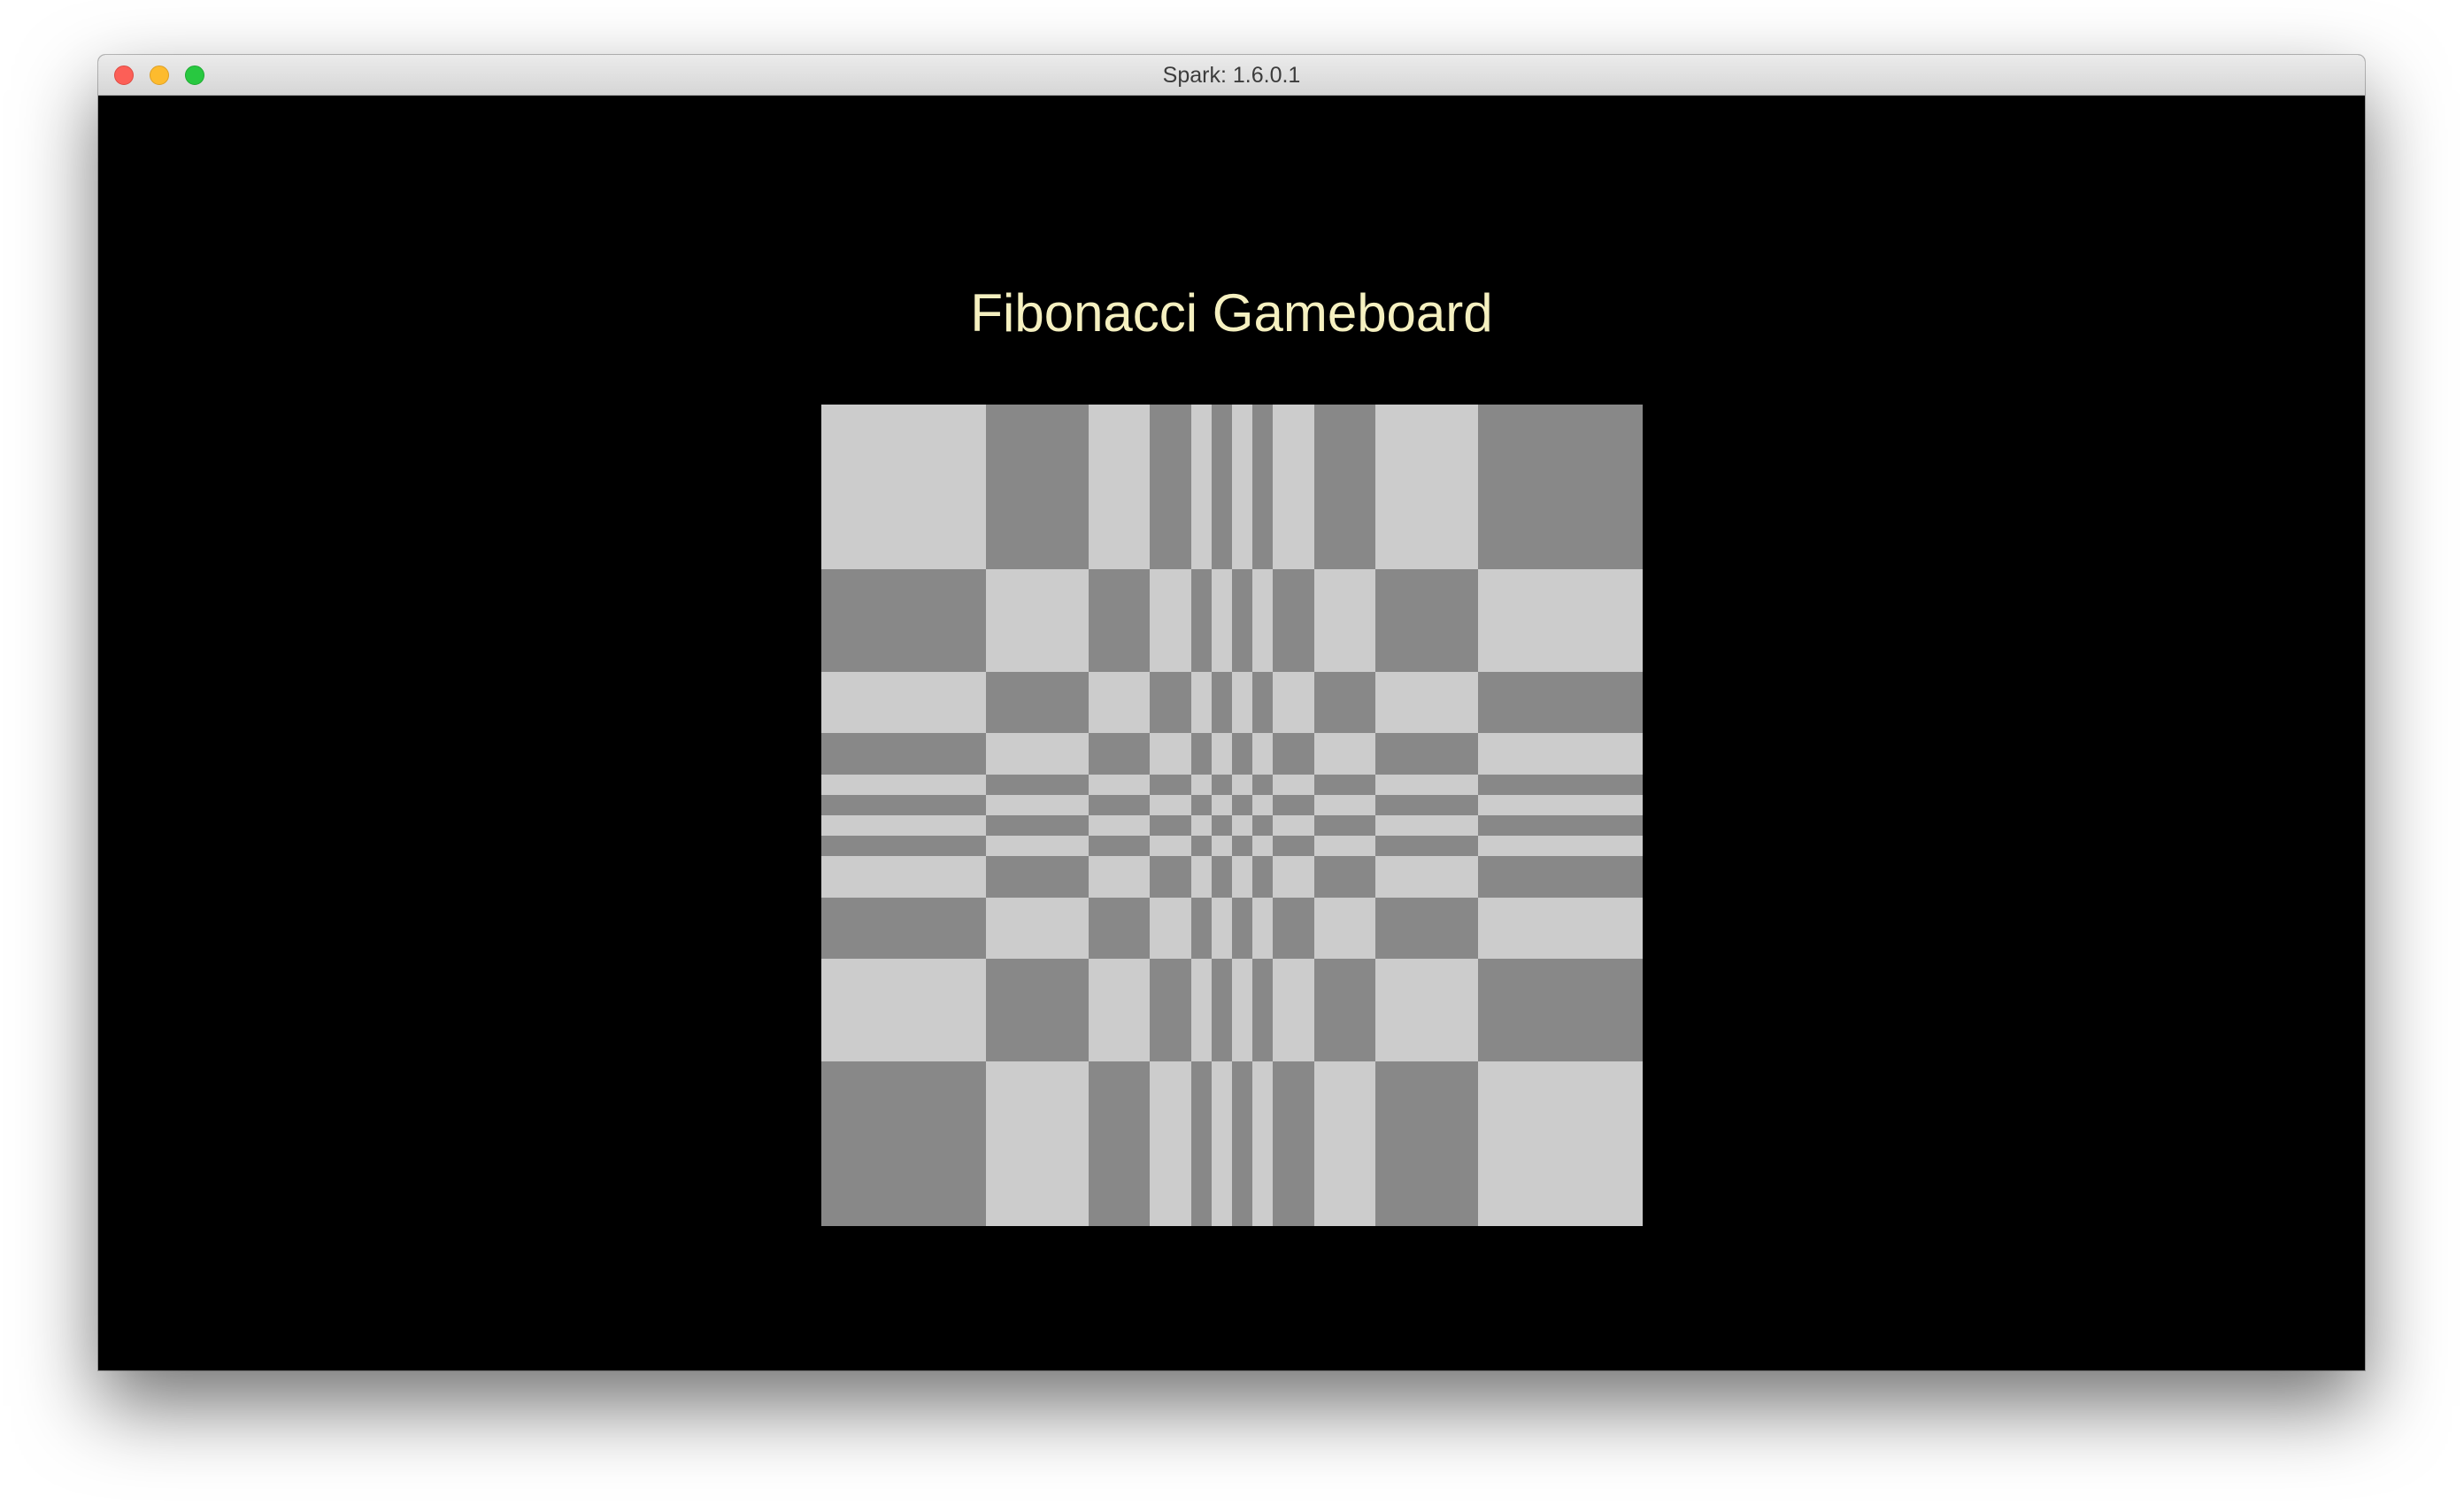 The height and width of the screenshot is (1512, 2464). I want to click on title-bar: Spark: 1.6.0.1, so click(1231, 75).